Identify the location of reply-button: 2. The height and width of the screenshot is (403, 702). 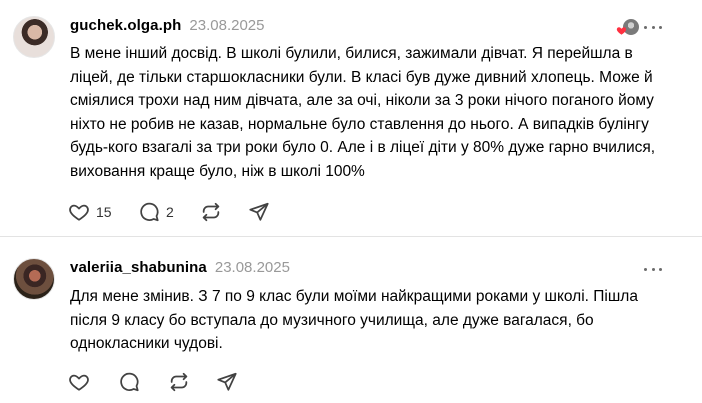
(169, 212).